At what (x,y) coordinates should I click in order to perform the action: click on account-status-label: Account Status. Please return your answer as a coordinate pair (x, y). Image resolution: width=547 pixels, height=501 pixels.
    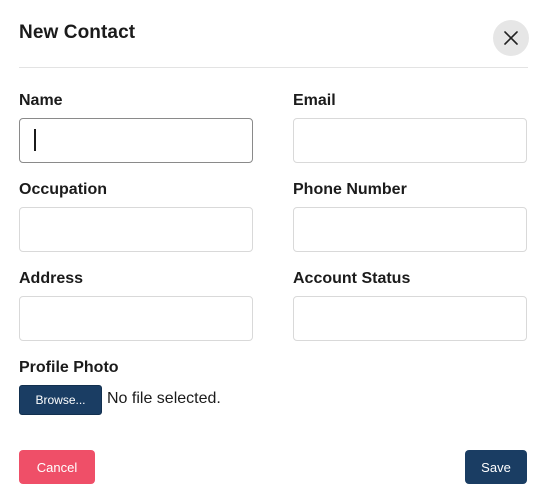
    Looking at the image, I should click on (352, 278).